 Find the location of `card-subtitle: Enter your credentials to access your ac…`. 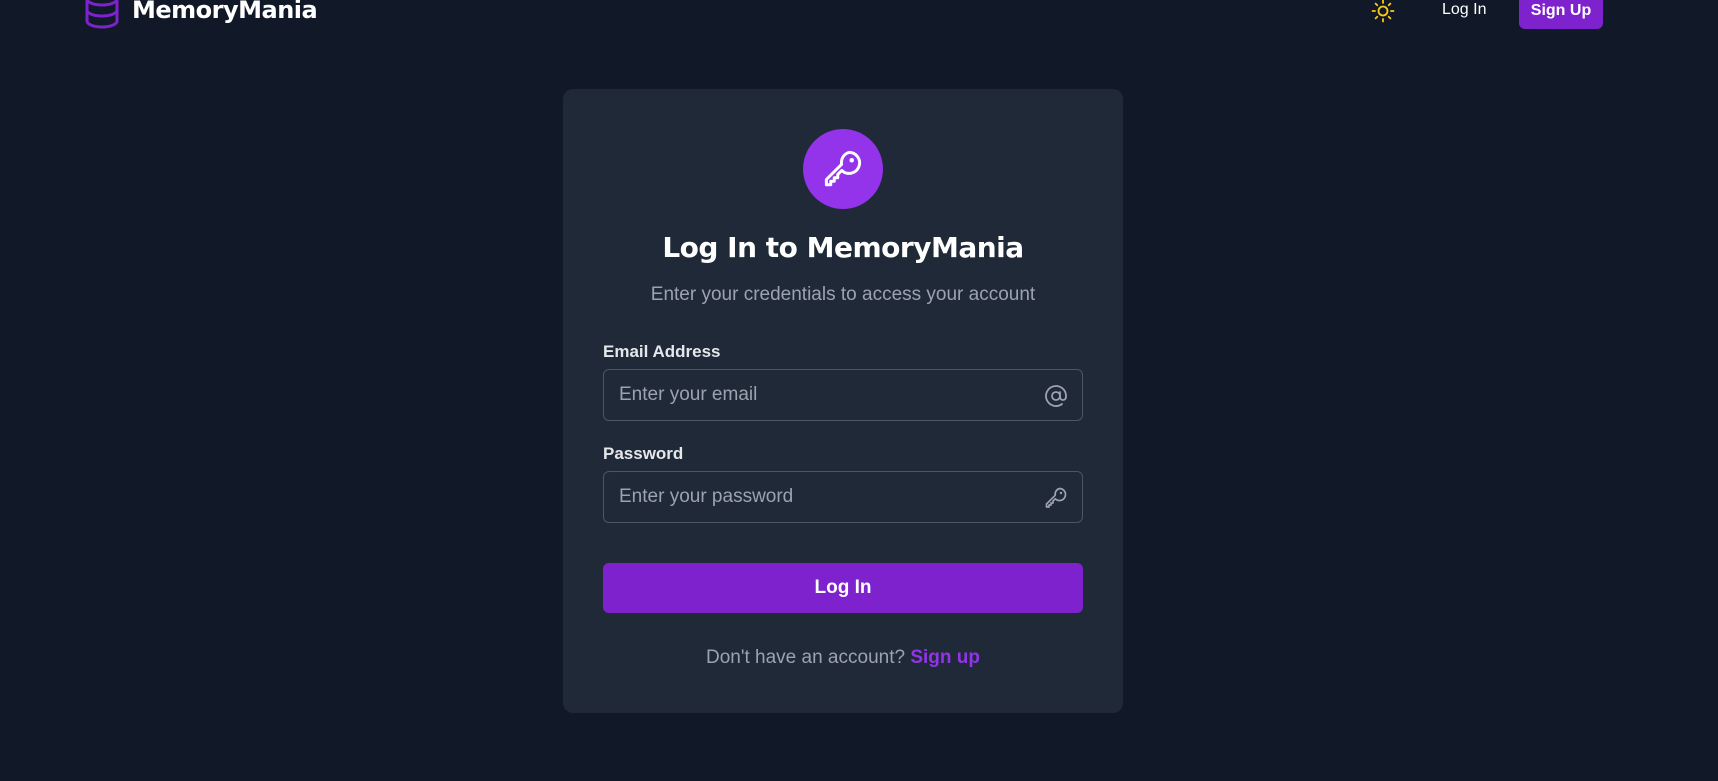

card-subtitle: Enter your credentials to access your ac… is located at coordinates (843, 294).